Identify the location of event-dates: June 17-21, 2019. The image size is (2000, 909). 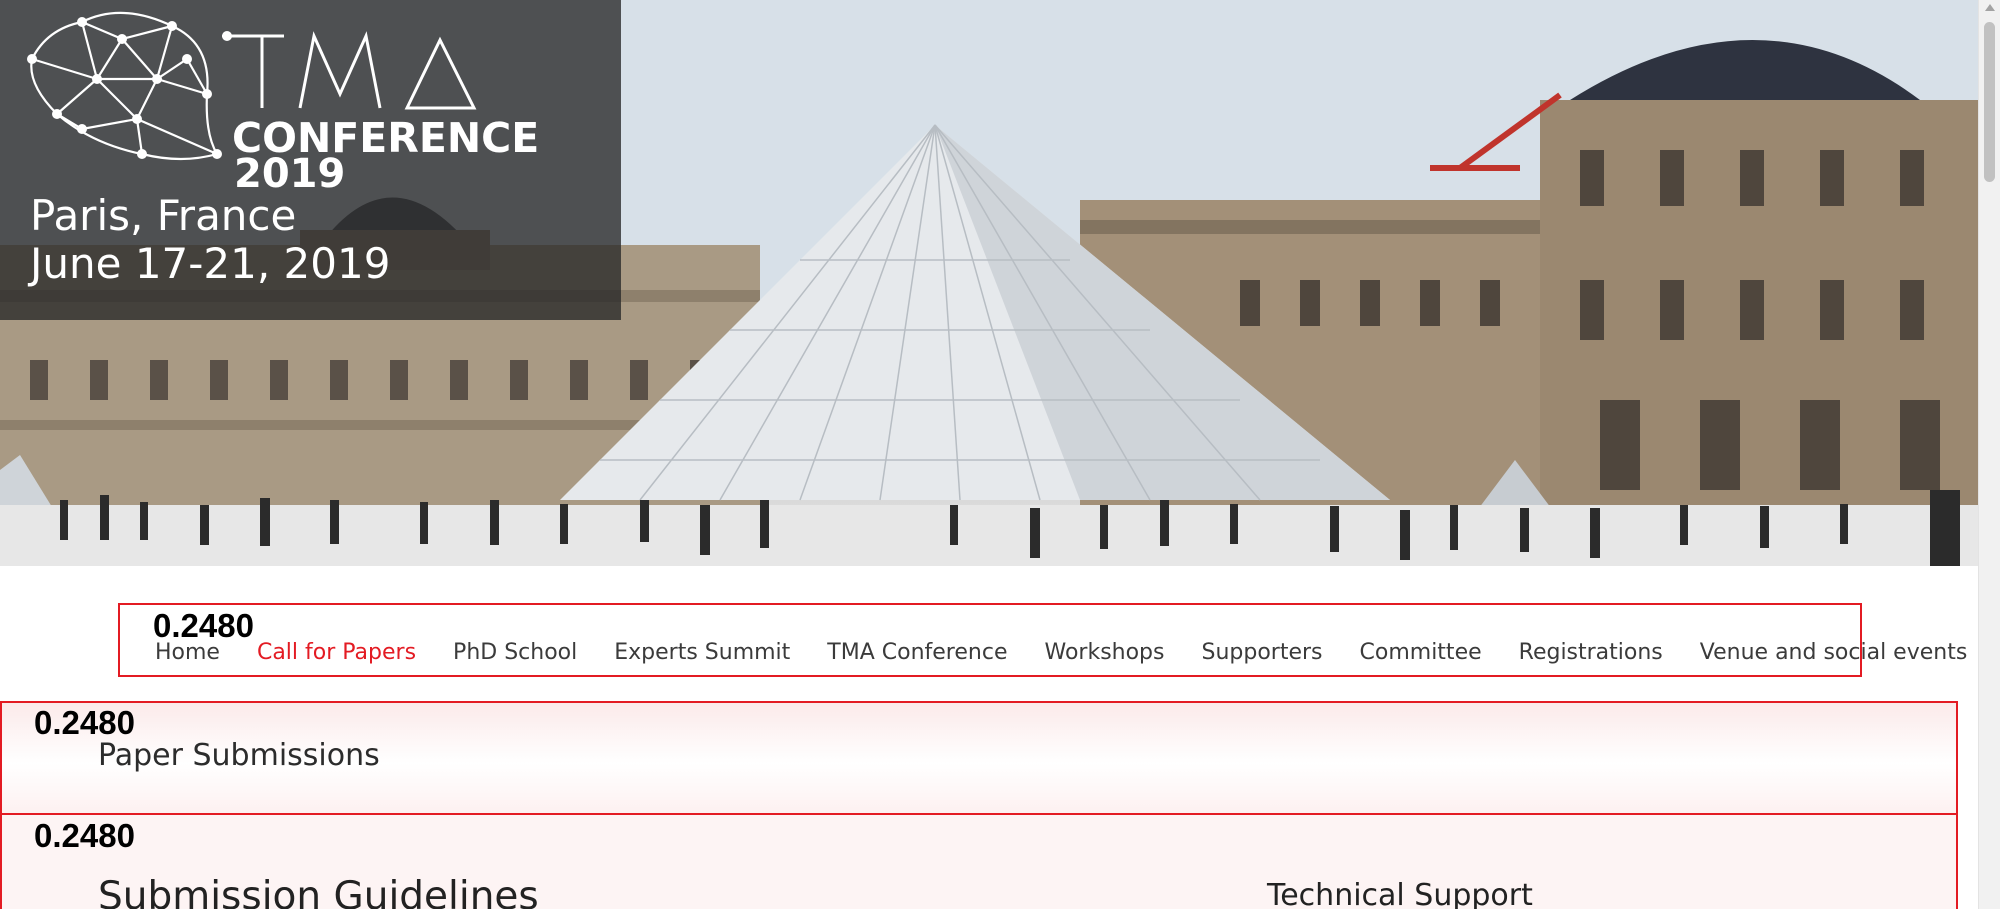
(210, 263).